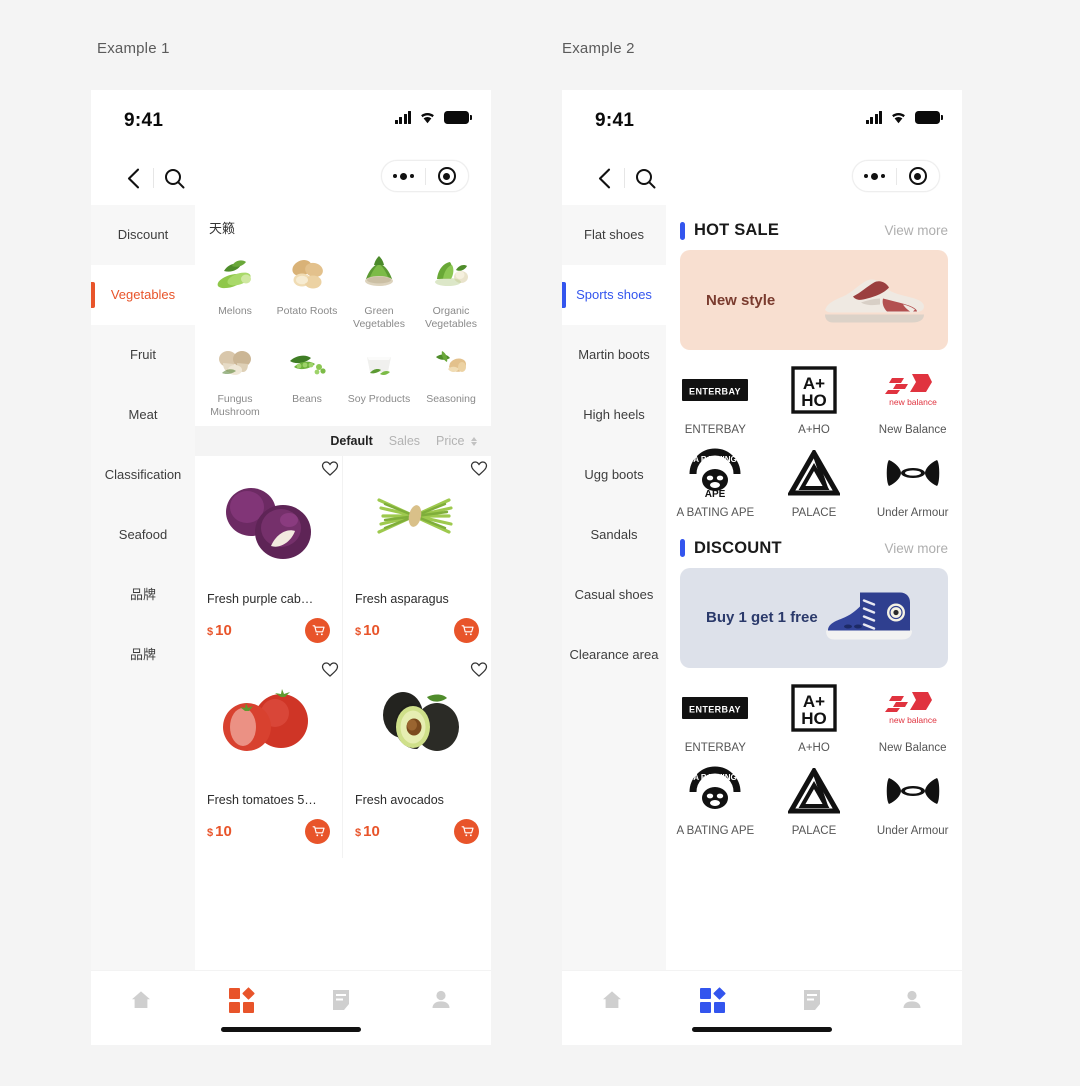 This screenshot has width=1080, height=1086. I want to click on profile-person-icon, so click(441, 999).